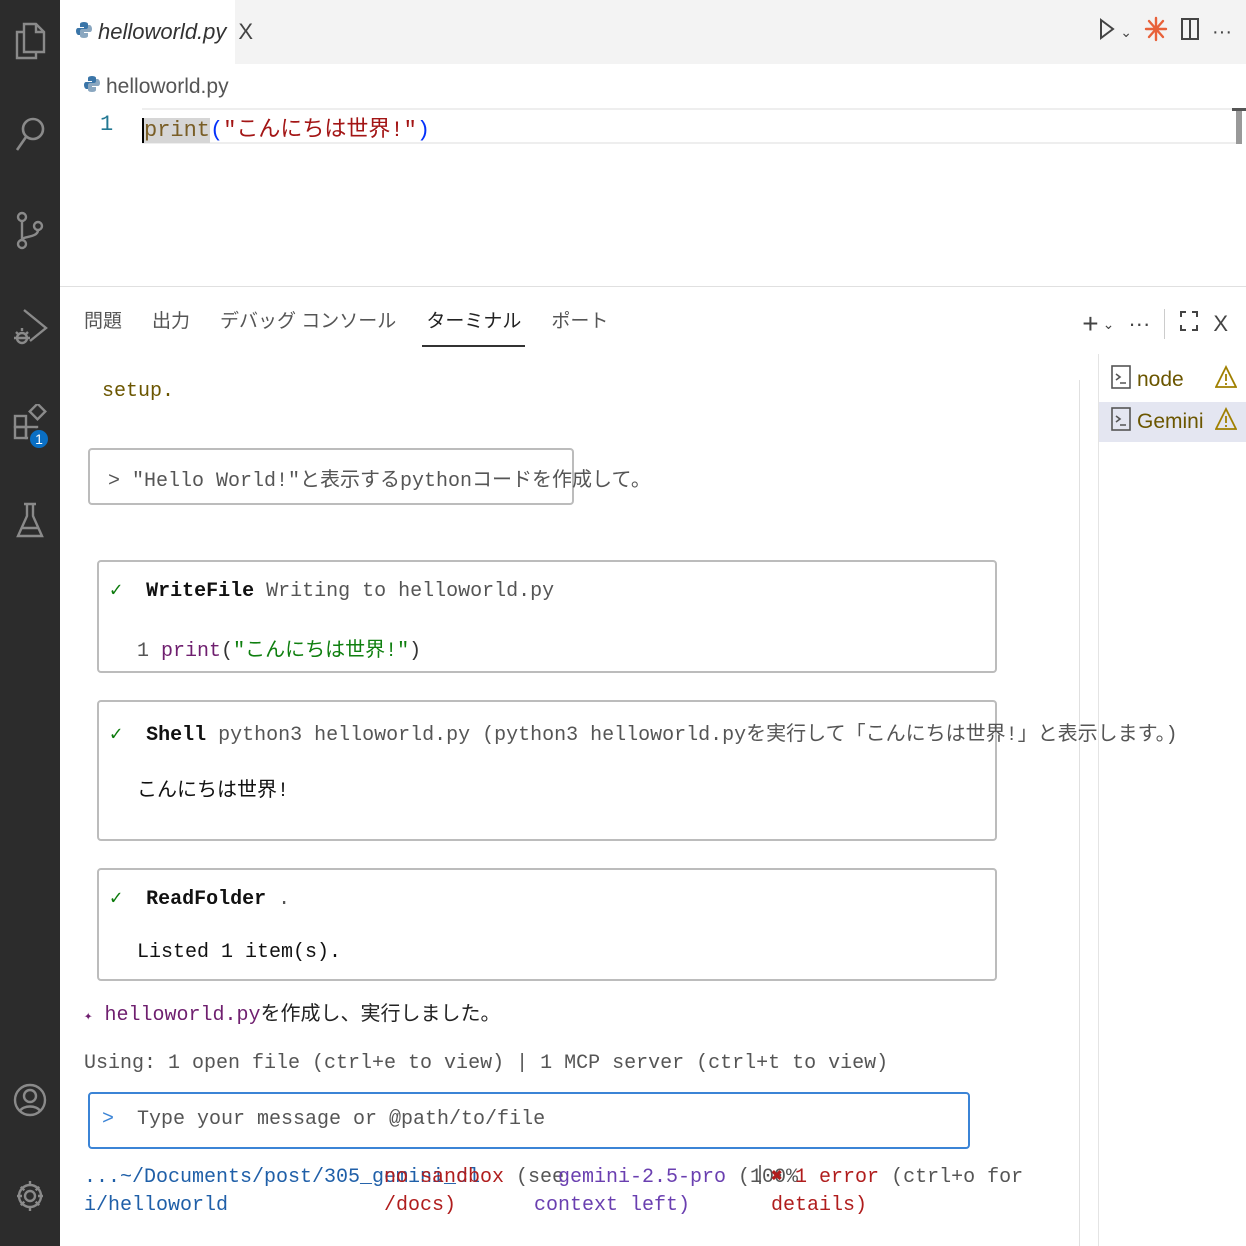 This screenshot has height=1246, width=1246. Describe the element at coordinates (320, 130) in the screenshot. I see `code-string: "こんにちは世界!"` at that location.